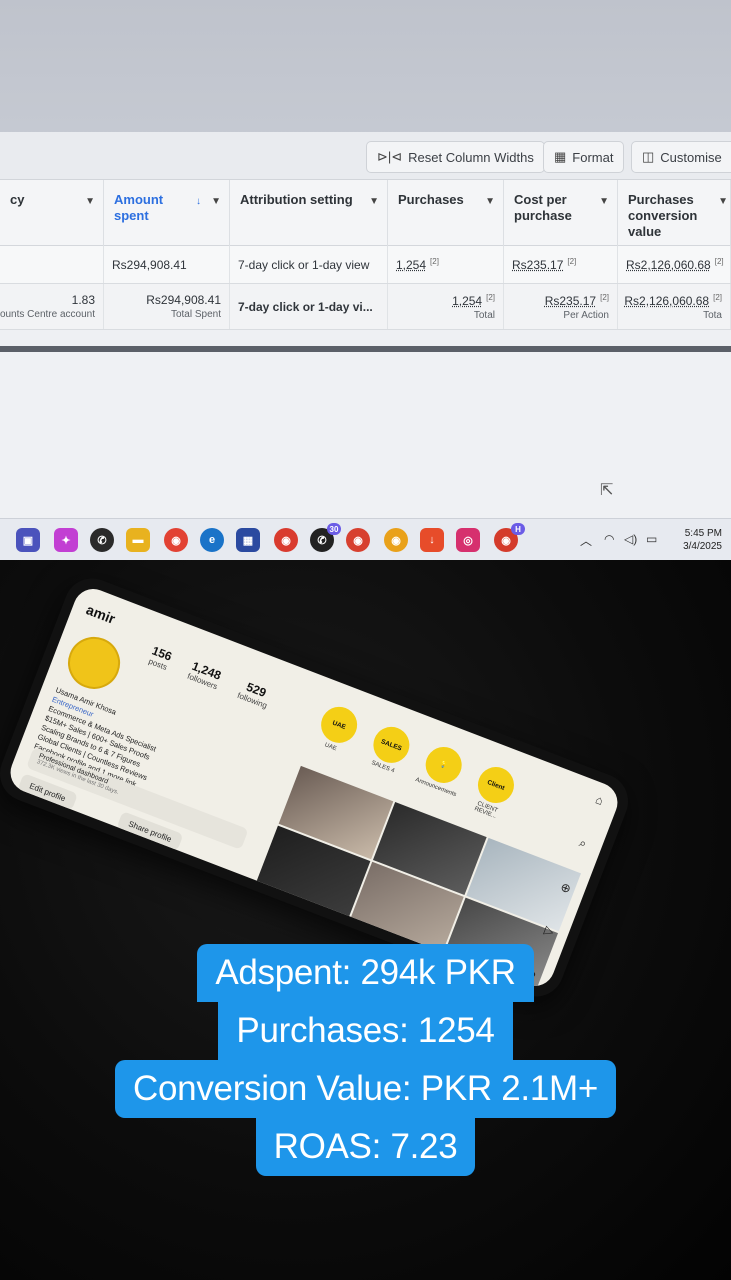 This screenshot has height=1280, width=731. What do you see at coordinates (560, 156) in the screenshot?
I see `table-grid-icon: ▦` at bounding box center [560, 156].